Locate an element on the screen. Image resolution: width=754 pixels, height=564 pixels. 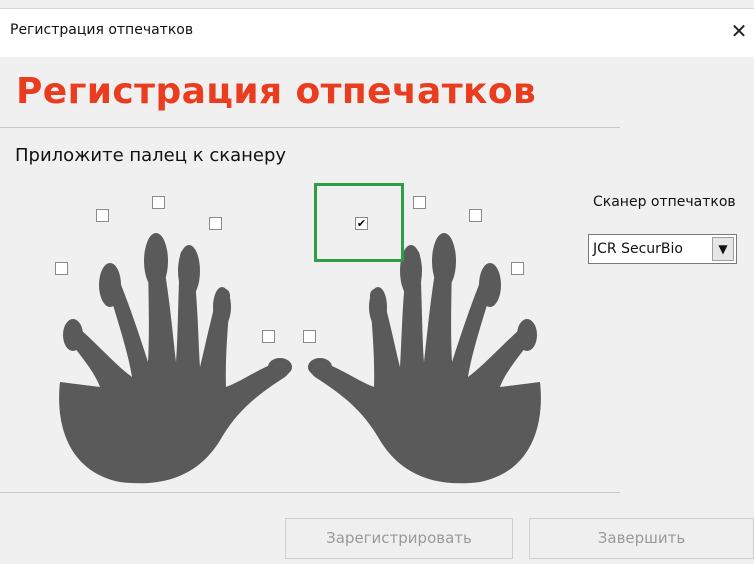
checkbox-left-little is located at coordinates (61, 268).